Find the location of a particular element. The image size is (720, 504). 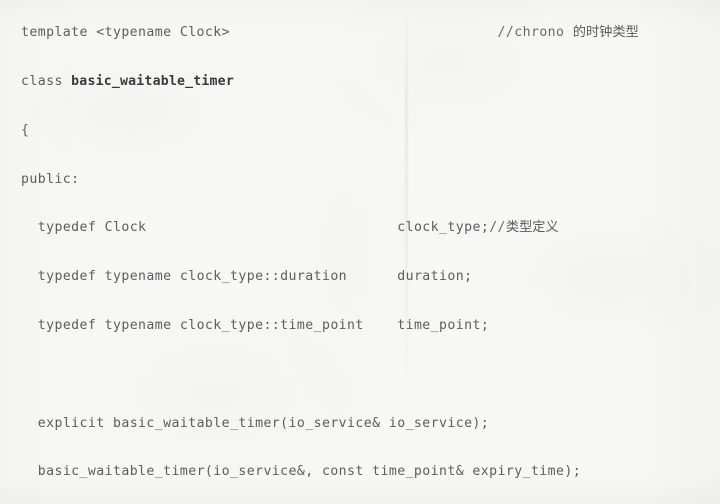

code-token: typedef Clock is located at coordinates (92, 228).